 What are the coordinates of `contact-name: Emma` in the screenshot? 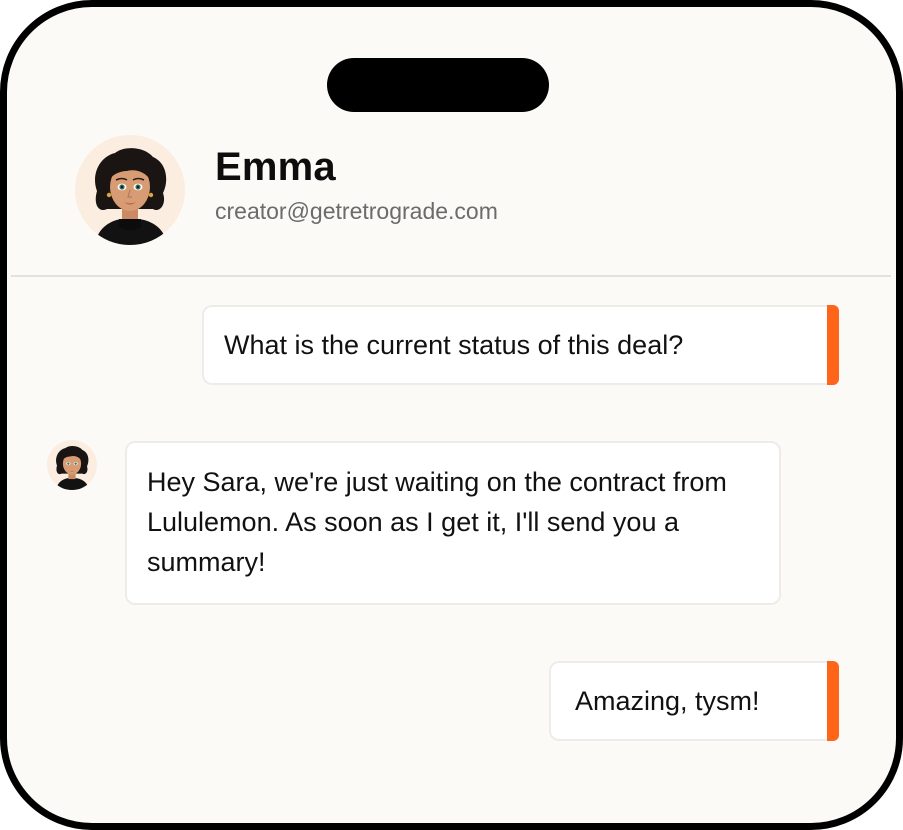 It's located at (275, 167).